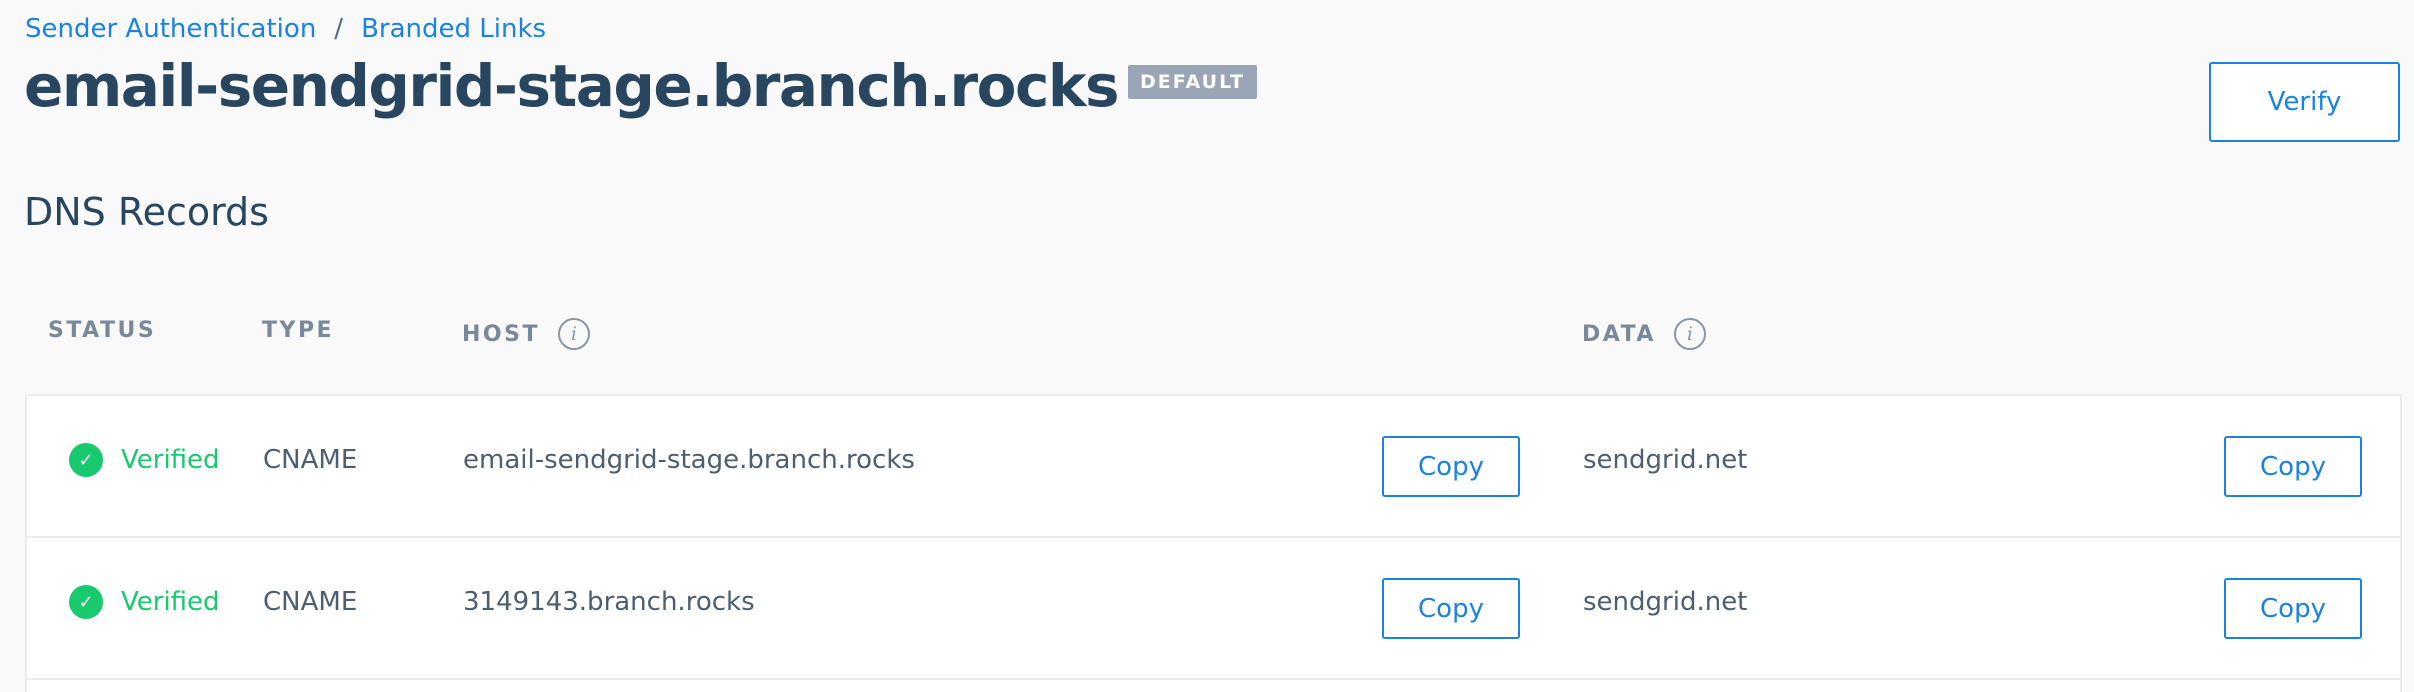 The height and width of the screenshot is (692, 2414). I want to click on host-cell: 3149143.branch.rocks, so click(609, 602).